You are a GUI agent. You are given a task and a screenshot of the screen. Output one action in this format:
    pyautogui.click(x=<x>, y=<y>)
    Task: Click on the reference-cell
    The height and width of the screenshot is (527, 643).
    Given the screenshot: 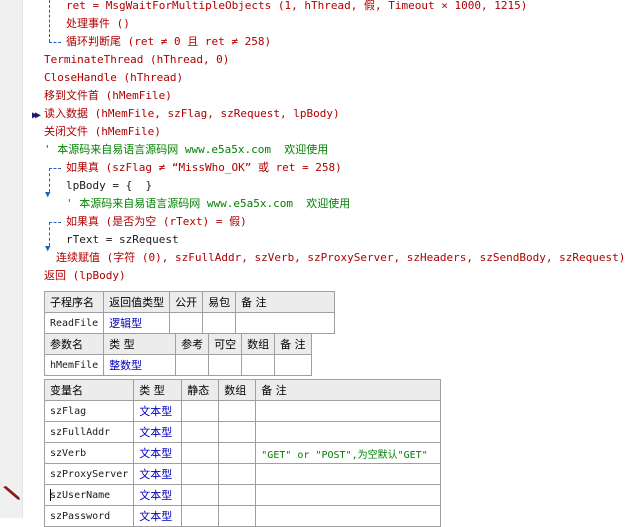 What is the action you would take?
    pyautogui.click(x=192, y=365)
    